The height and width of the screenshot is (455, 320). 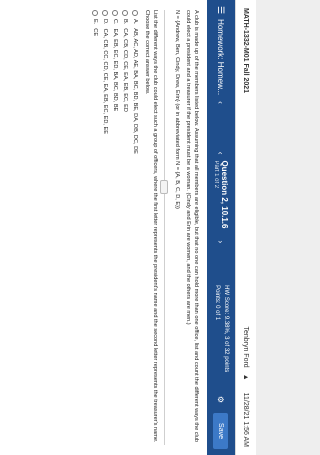 I want to click on question-title: Question 2, 10.1.6, so click(x=224, y=194).